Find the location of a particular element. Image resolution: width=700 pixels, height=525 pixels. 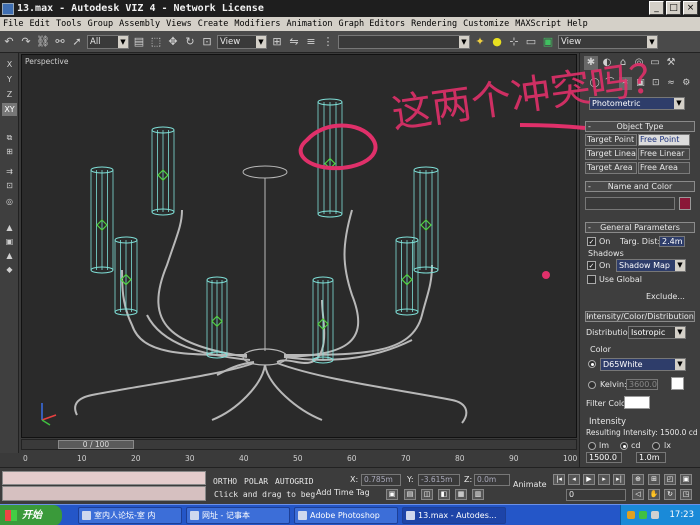

render-icon: ▣ is located at coordinates (548, 42).